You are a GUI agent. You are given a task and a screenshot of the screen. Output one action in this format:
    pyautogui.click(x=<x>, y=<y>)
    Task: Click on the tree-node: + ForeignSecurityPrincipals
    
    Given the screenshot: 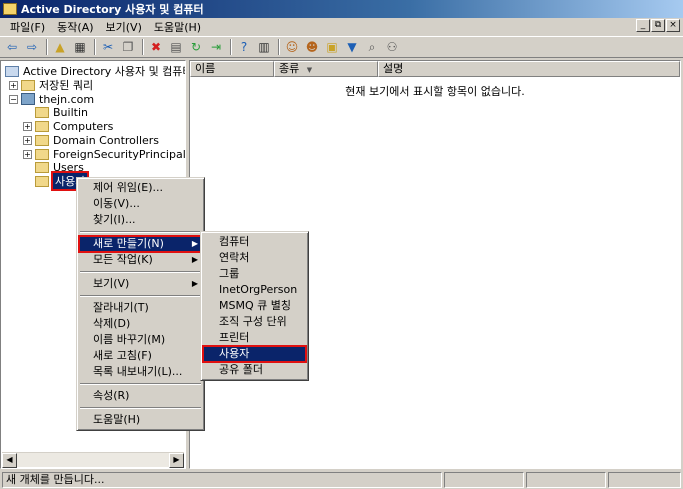 What is the action you would take?
    pyautogui.click(x=104, y=154)
    